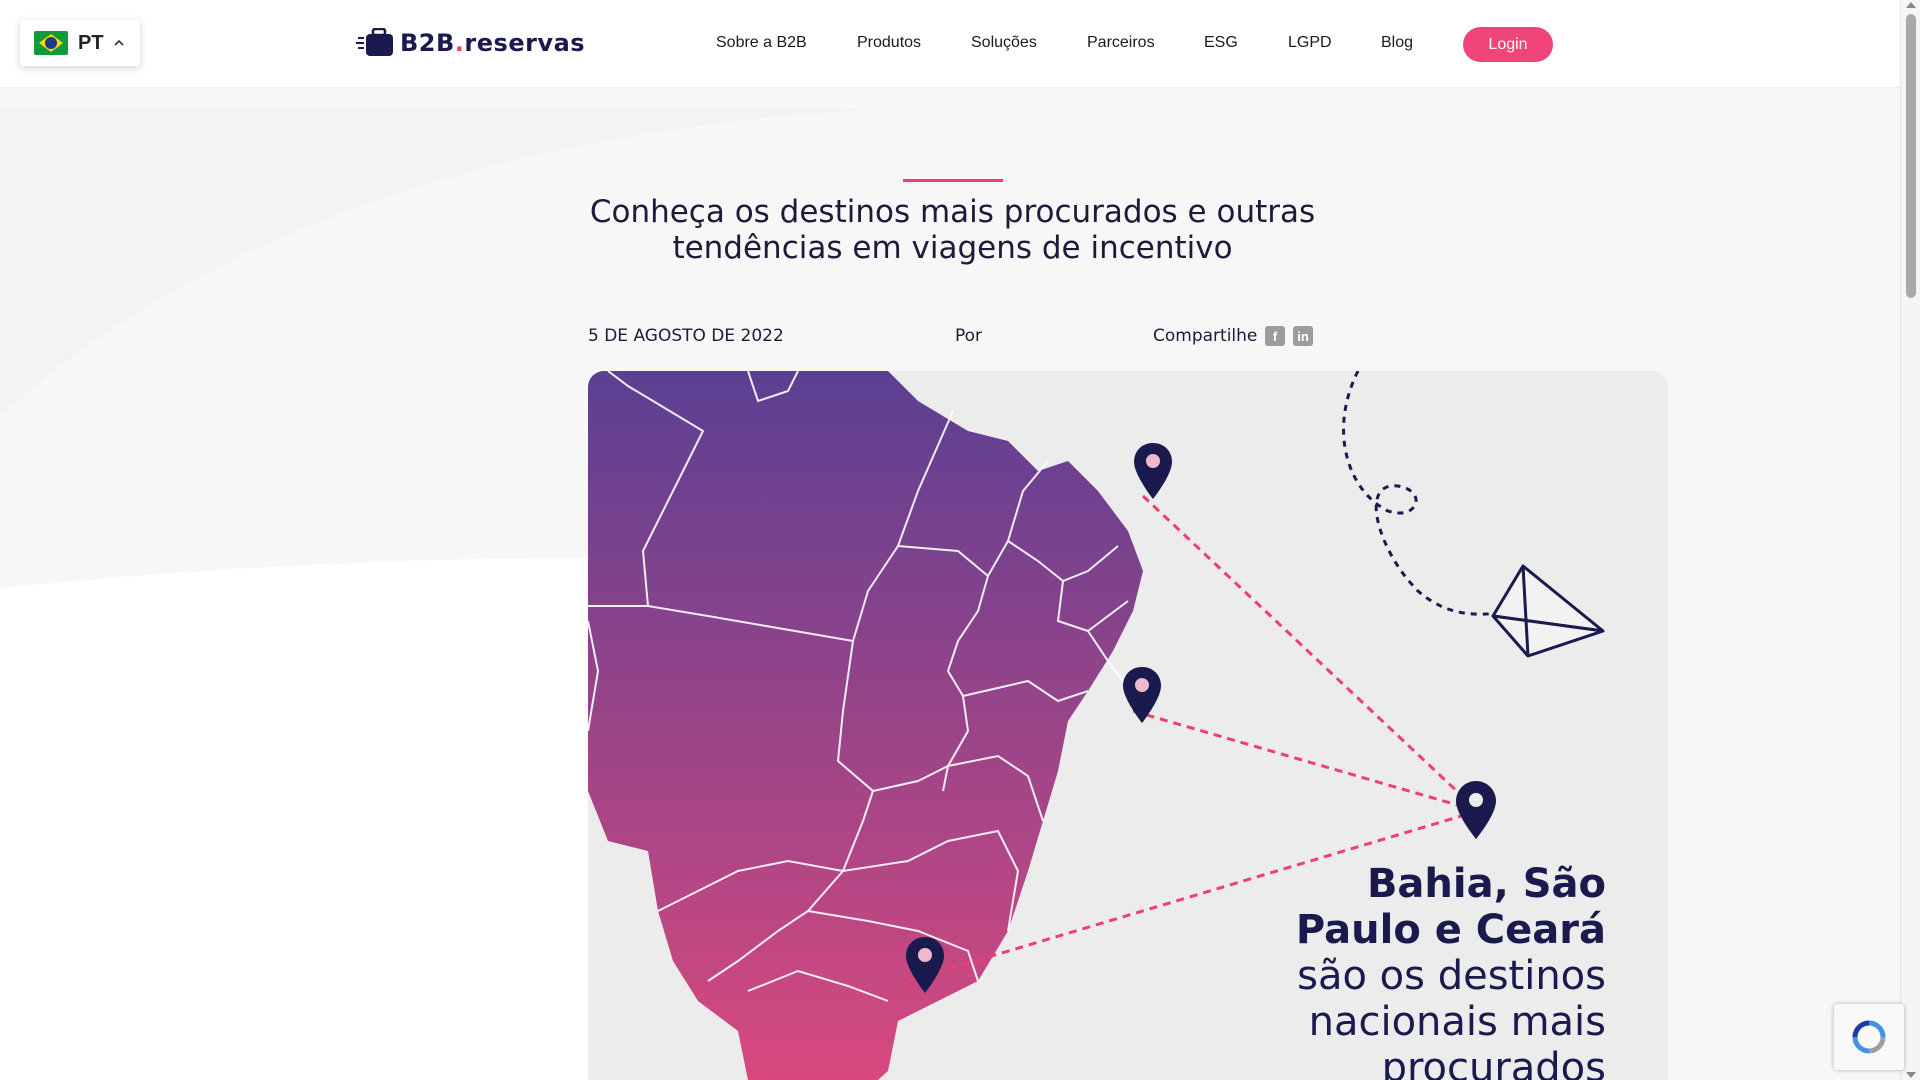  What do you see at coordinates (493, 43) in the screenshot?
I see `logo-wordmark: B2B.reservas` at bounding box center [493, 43].